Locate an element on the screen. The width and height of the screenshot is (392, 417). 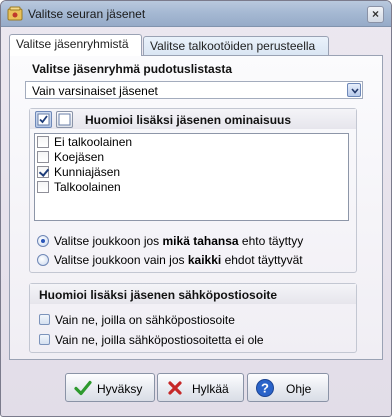
properties-heading: Huomioi lisäksi jäsenen ominaisuus is located at coordinates (188, 120).